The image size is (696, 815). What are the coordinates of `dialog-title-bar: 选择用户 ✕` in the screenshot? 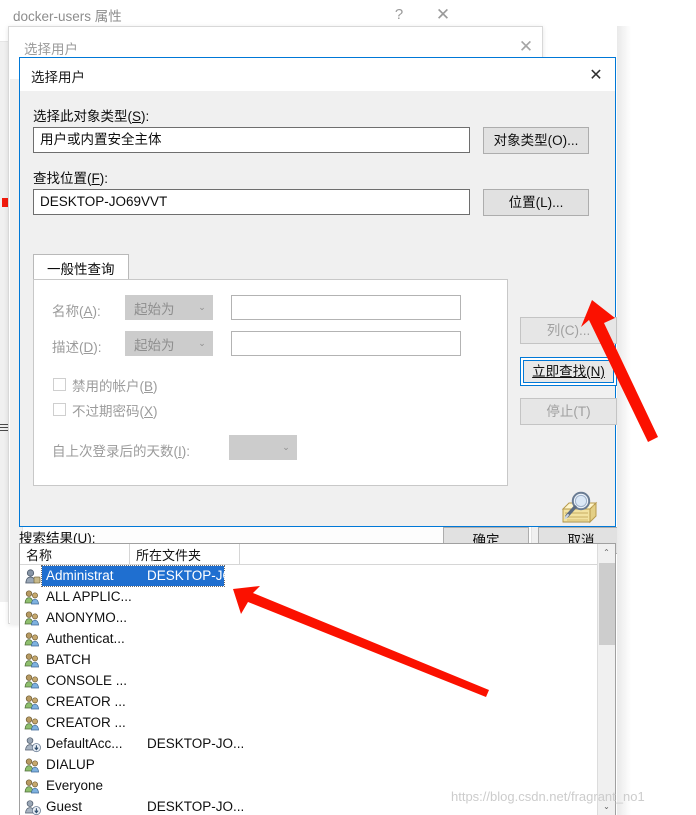 It's located at (317, 74).